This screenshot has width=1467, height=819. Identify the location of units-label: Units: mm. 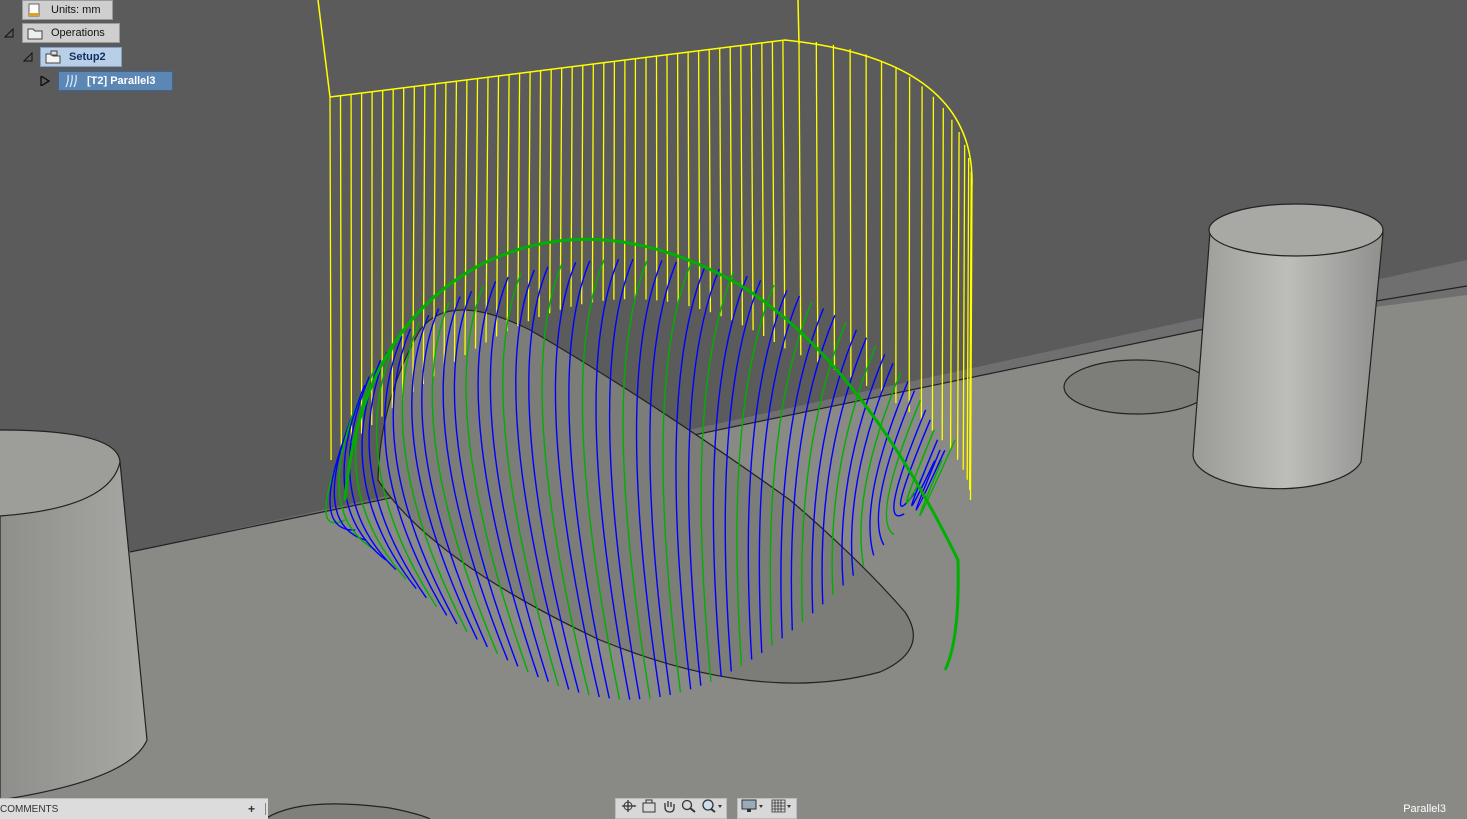
(76, 10).